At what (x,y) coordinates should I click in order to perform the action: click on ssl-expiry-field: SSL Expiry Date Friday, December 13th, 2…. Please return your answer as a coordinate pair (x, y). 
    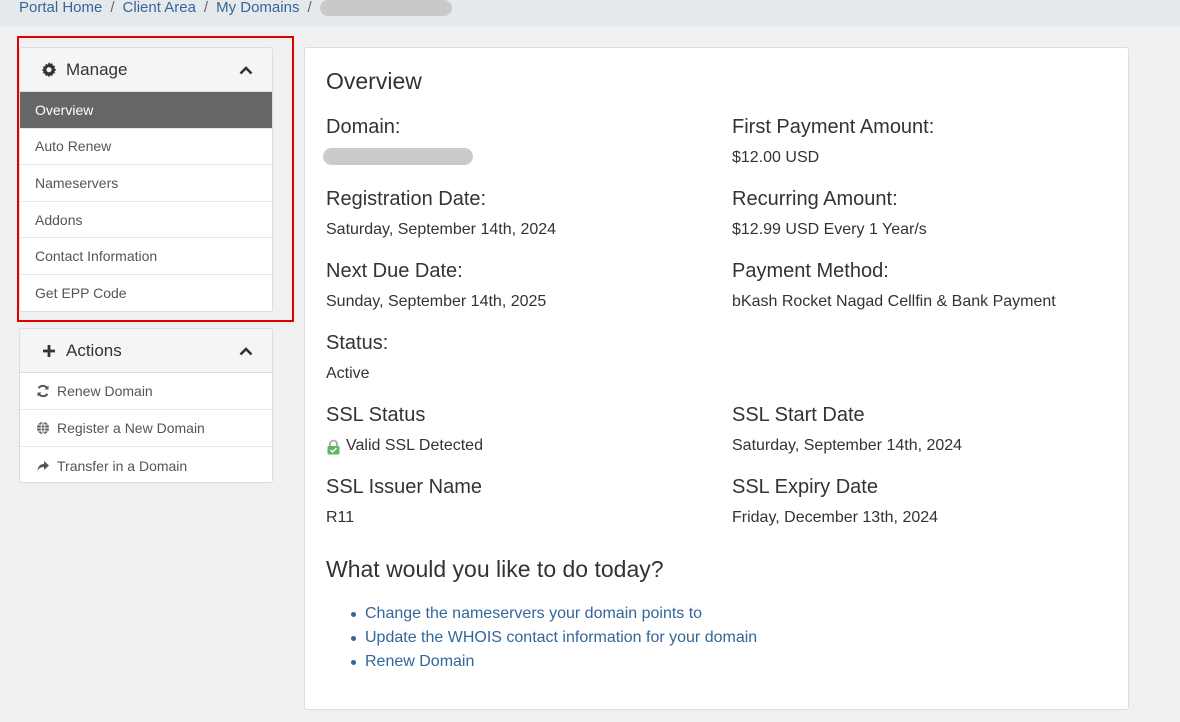
    Looking at the image, I should click on (835, 501).